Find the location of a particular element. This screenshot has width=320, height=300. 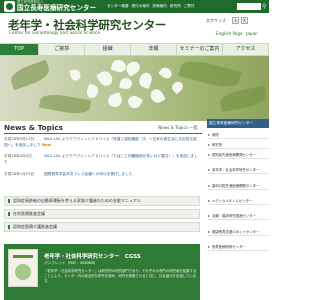

tab-organization: 組織 is located at coordinates (108, 49).